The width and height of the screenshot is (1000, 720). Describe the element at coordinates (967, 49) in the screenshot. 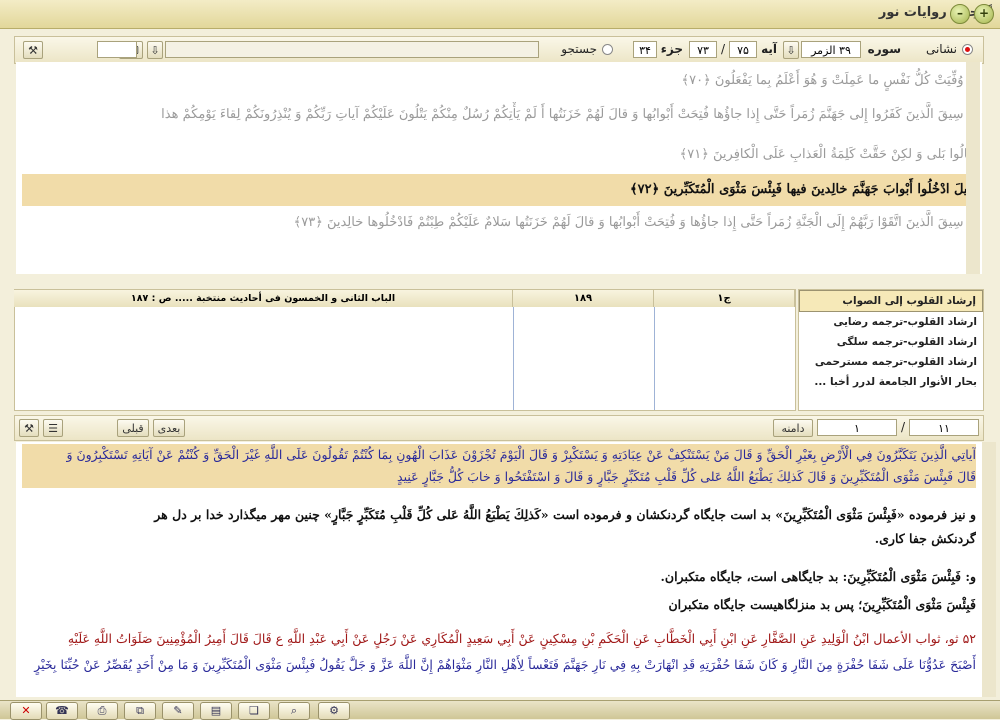

I see `bookmark-radio` at that location.